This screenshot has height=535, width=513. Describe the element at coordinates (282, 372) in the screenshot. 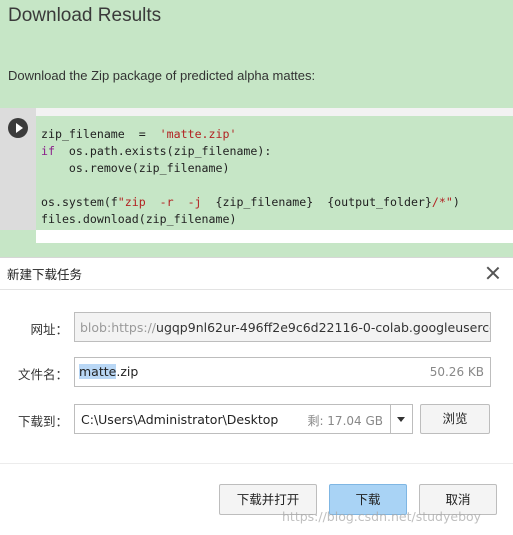

I see `filename-input: matte.zip 50.26 KB` at that location.